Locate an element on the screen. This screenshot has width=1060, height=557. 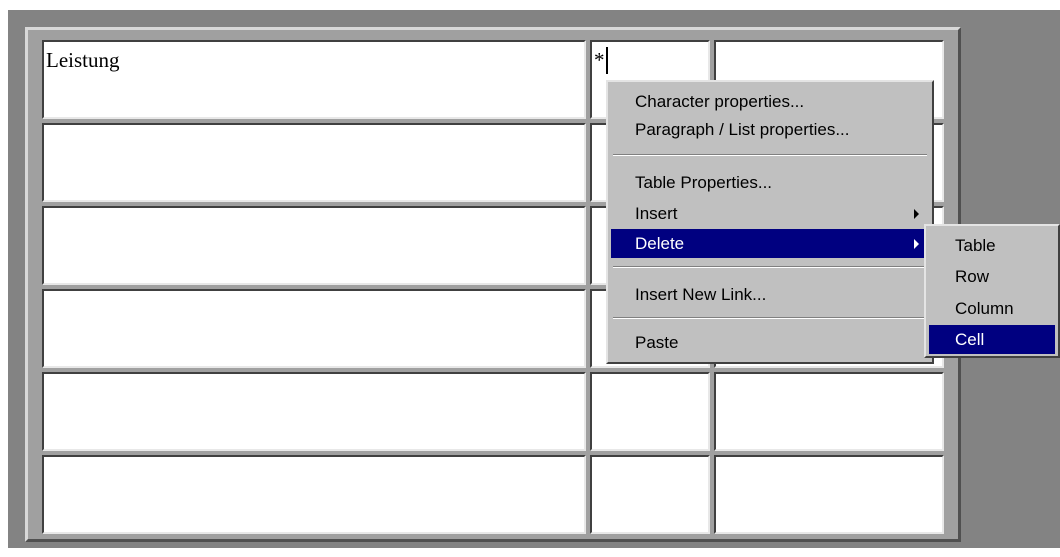
table-cell: Leistung is located at coordinates (314, 79).